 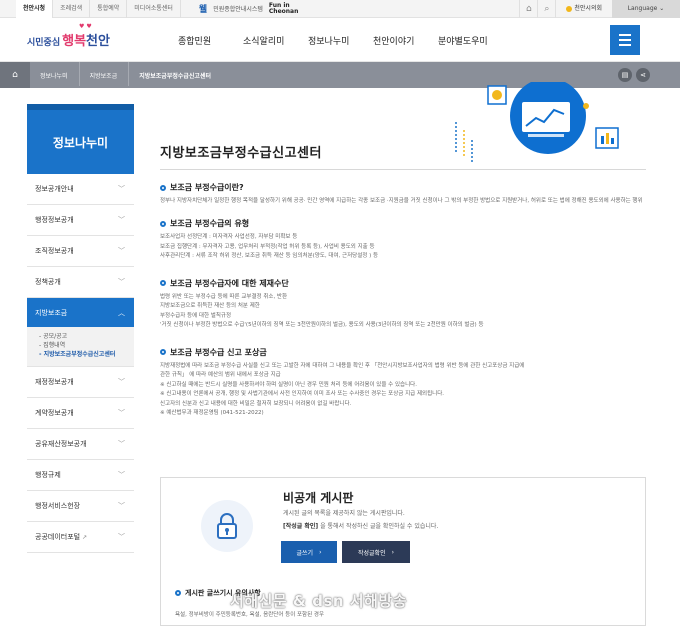 I want to click on hamburger-menu-button, so click(x=625, y=40).